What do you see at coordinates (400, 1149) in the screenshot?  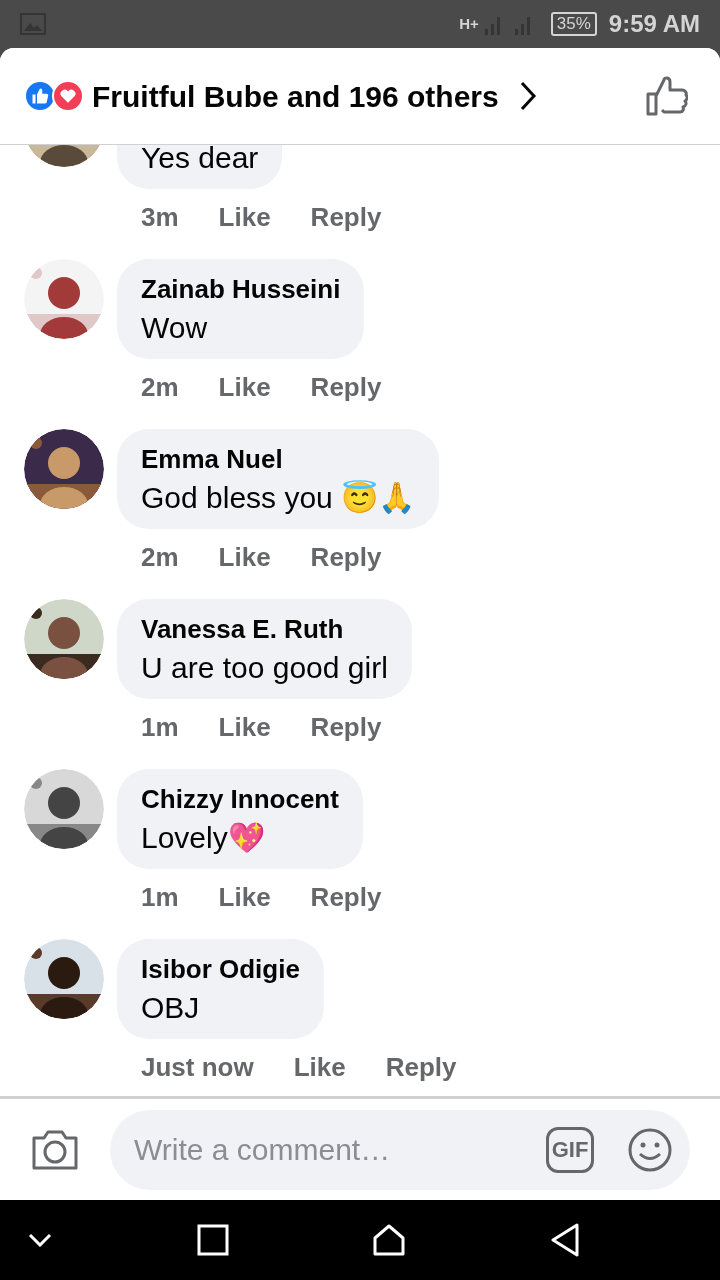 I see `comment-field: Write a comment… GIF` at bounding box center [400, 1149].